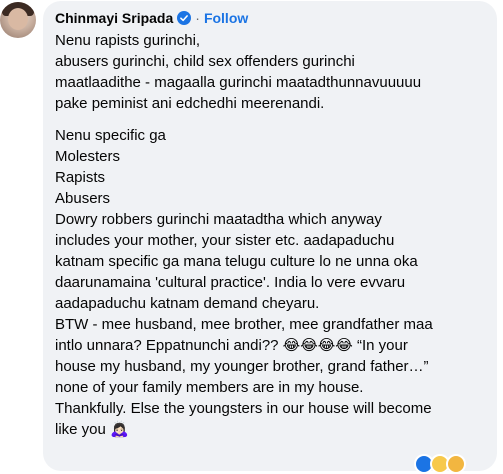 This screenshot has width=503, height=474. I want to click on reaction-summary, so click(440, 464).